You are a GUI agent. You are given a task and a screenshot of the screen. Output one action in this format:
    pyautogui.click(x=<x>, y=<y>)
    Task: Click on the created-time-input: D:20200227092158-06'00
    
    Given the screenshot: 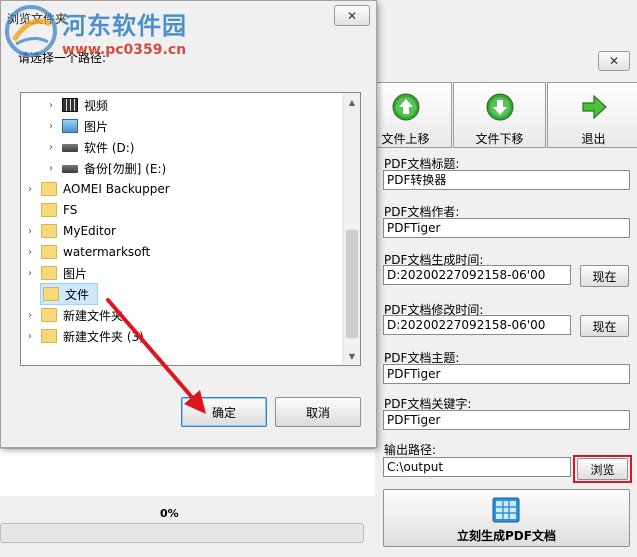 What is the action you would take?
    pyautogui.click(x=477, y=275)
    